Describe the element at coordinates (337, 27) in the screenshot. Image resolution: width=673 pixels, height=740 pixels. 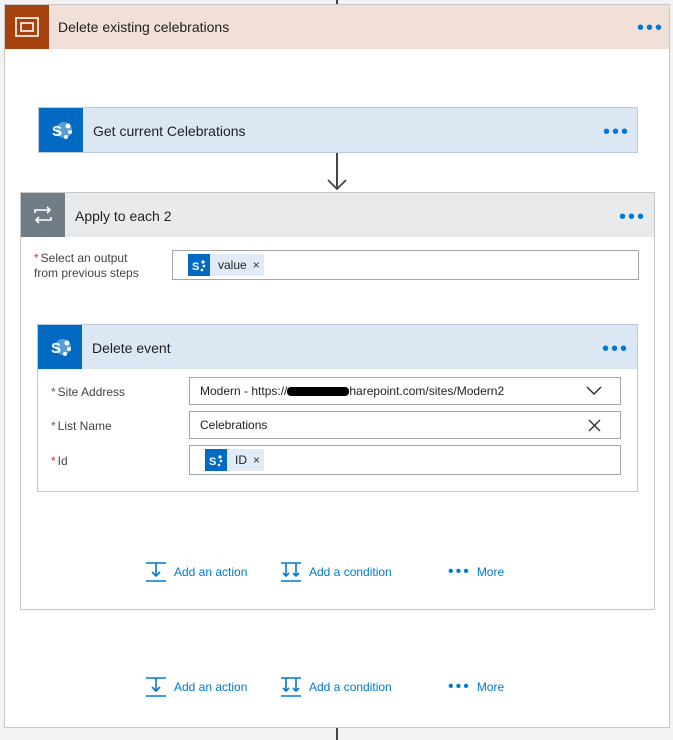
I see `scope-header: Delete existing celebrations •••` at that location.